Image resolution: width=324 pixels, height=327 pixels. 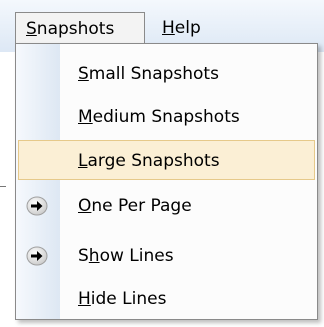 What do you see at coordinates (85, 117) in the screenshot?
I see `medium-snapshots-accel: M` at bounding box center [85, 117].